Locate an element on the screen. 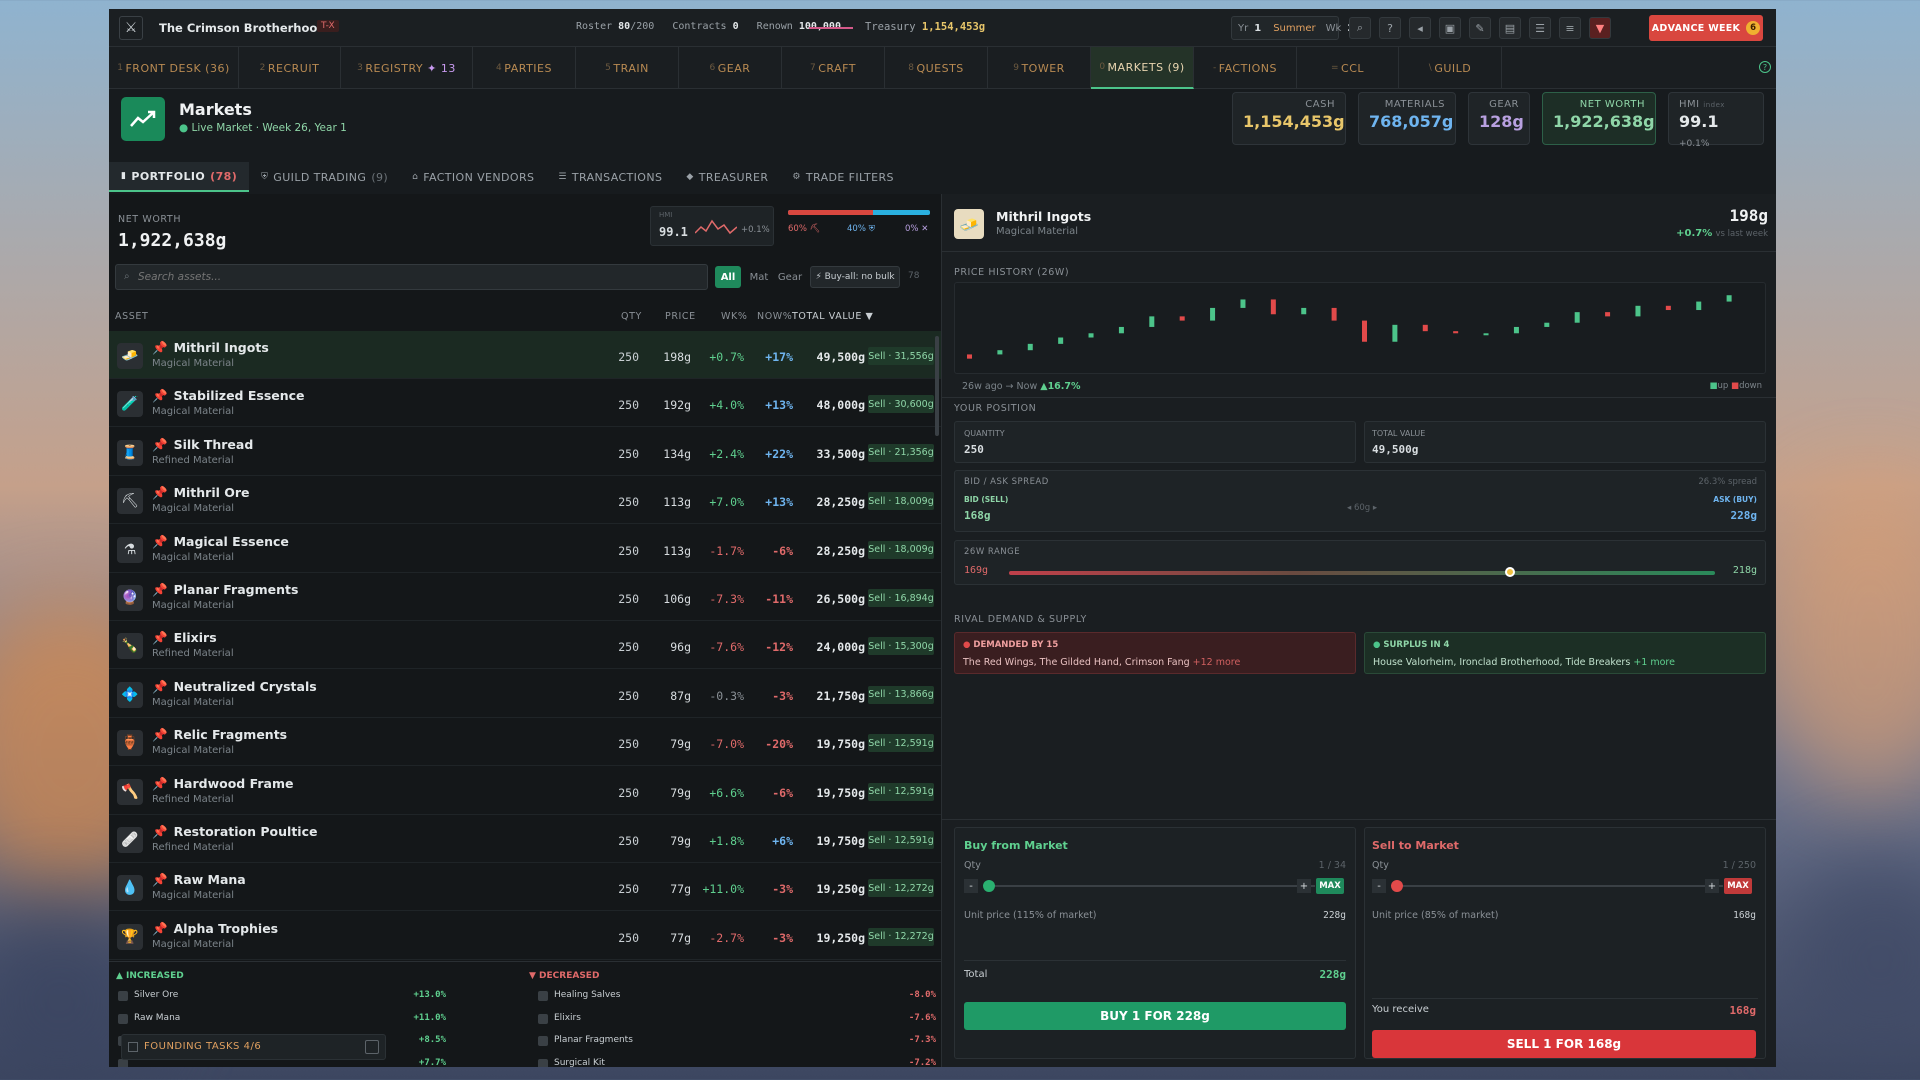 The height and width of the screenshot is (1080, 1920). sell-qty-slider is located at coordinates (1558, 886).